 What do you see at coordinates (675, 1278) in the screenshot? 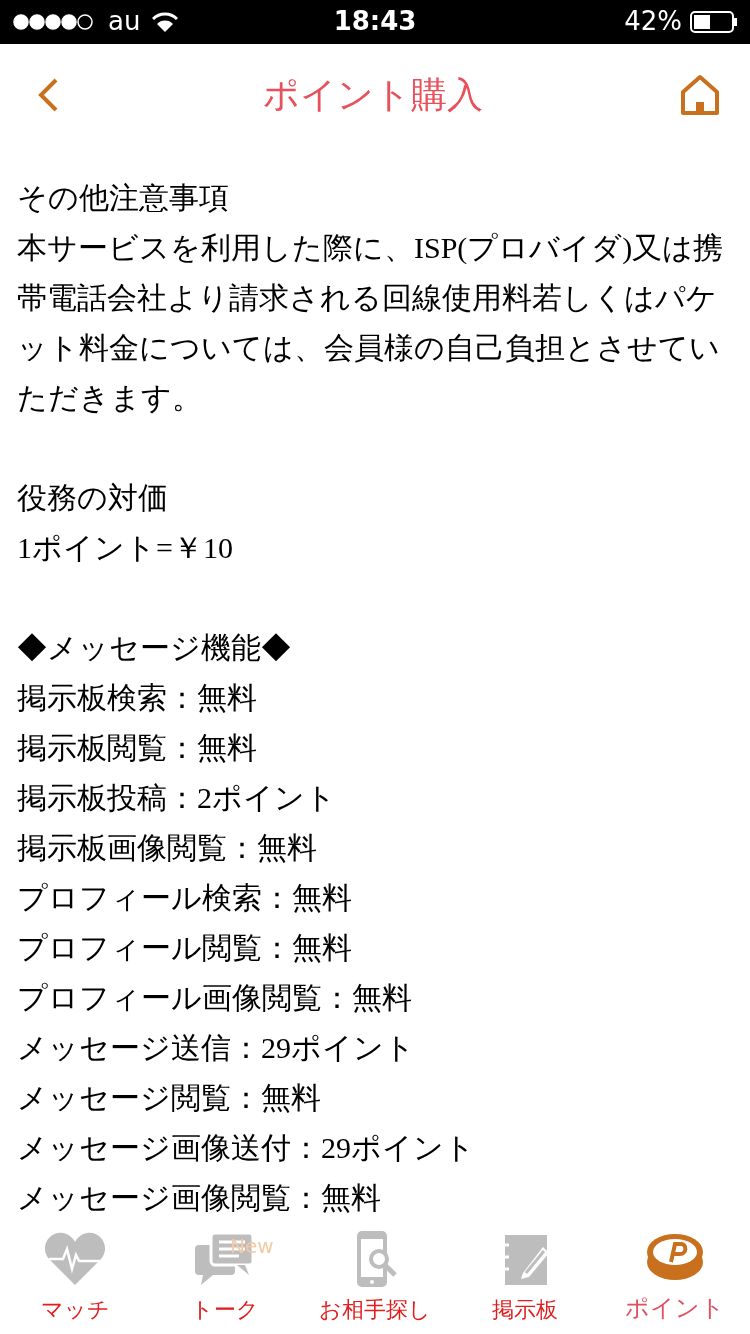
I see `tab-item: ポイント` at bounding box center [675, 1278].